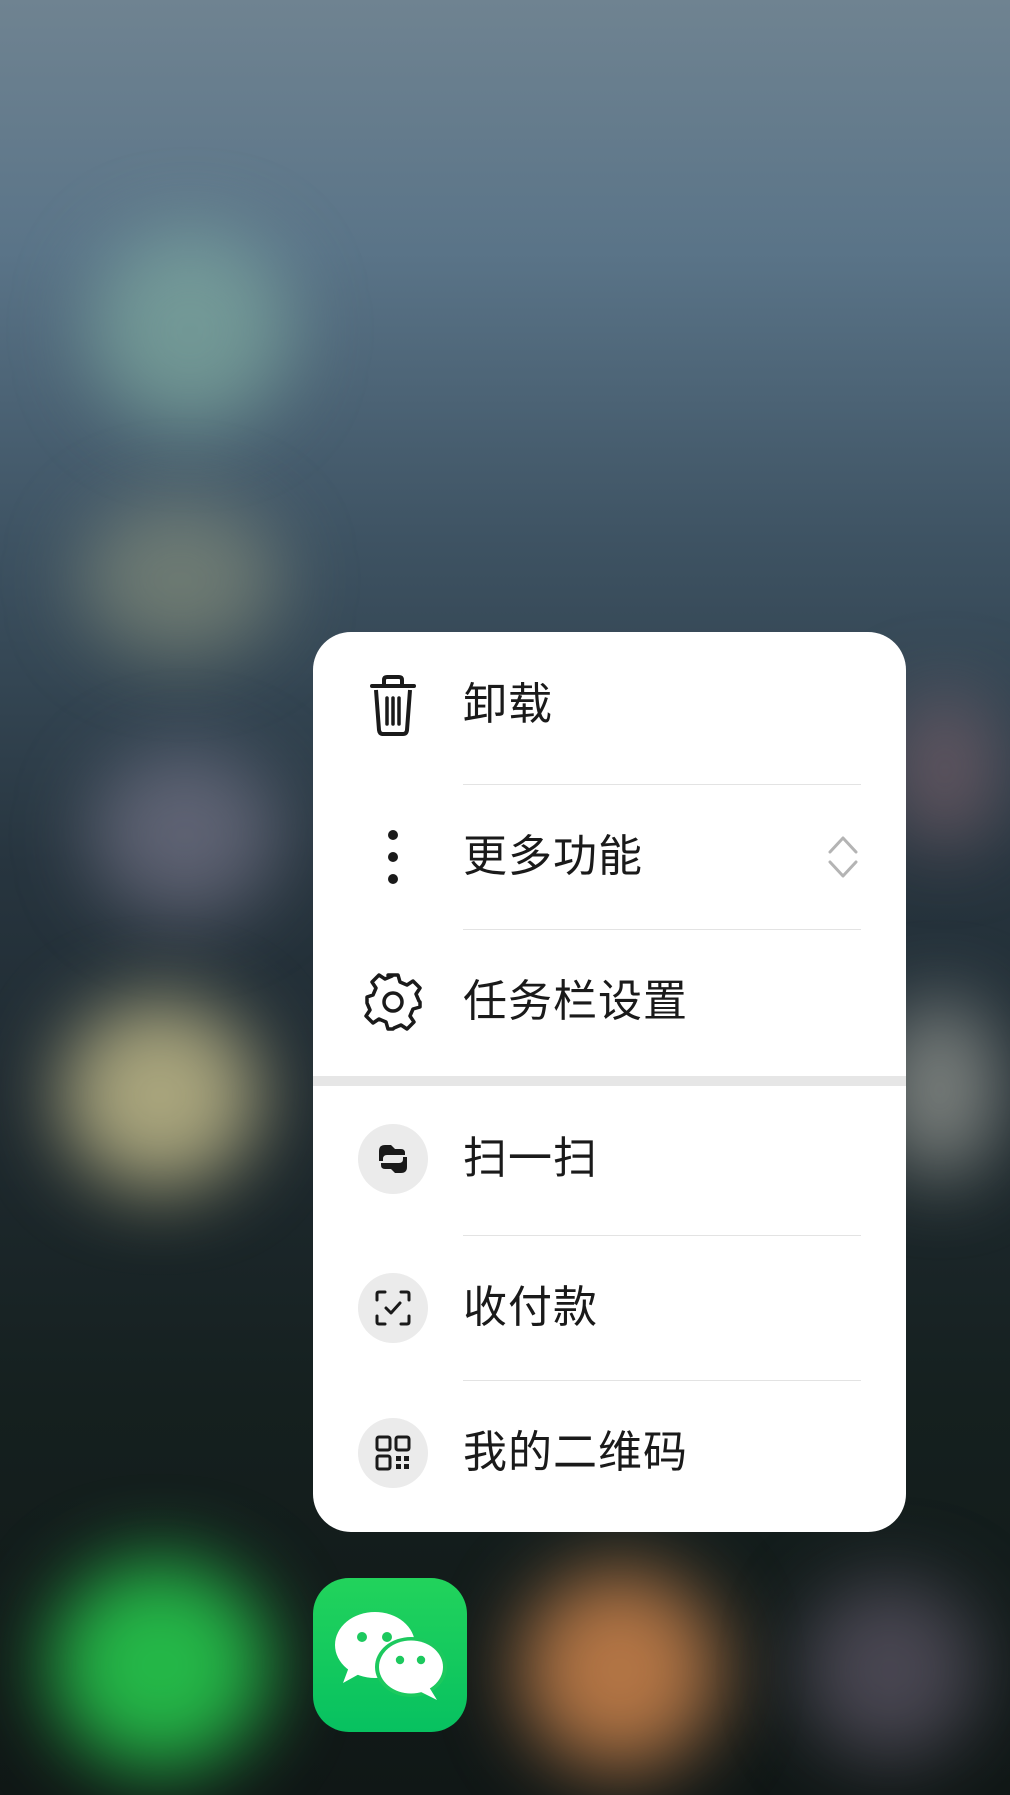 This screenshot has width=1010, height=1795. What do you see at coordinates (530, 1158) in the screenshot?
I see `shortcut-label: 扫一扫` at bounding box center [530, 1158].